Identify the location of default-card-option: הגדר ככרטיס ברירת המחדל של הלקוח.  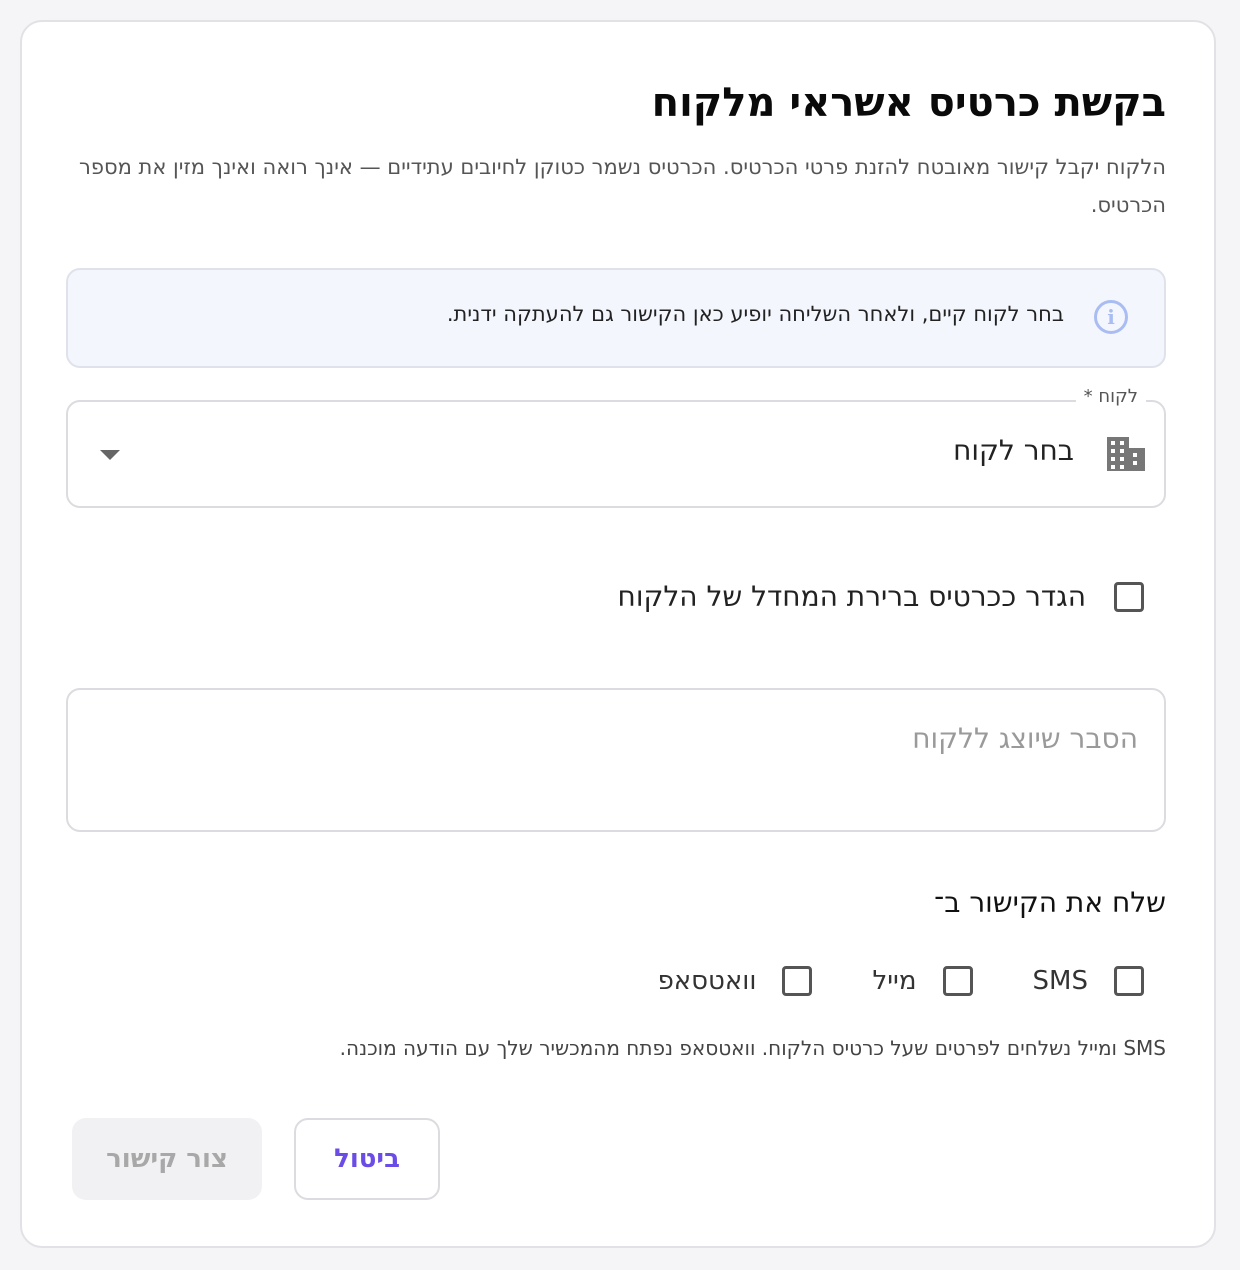
(881, 596).